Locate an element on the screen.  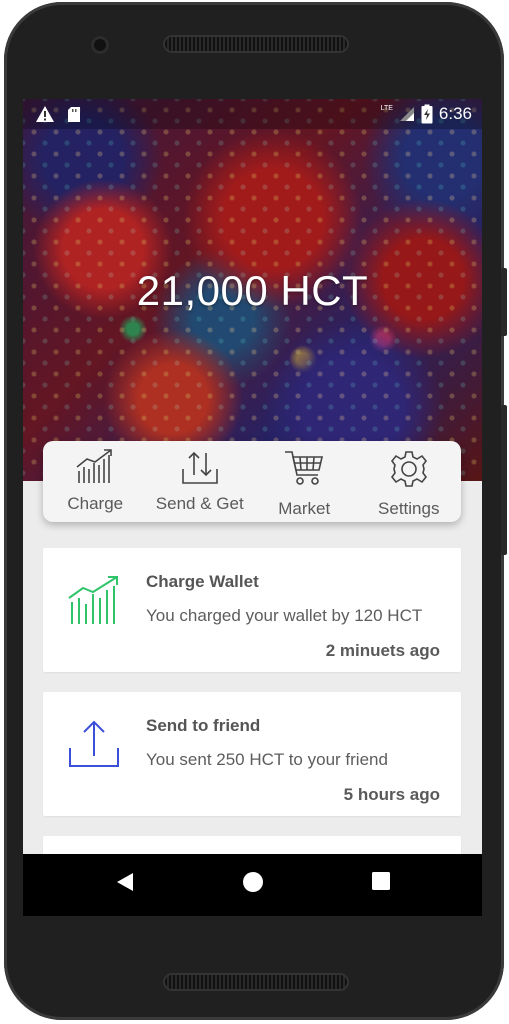
wallet-balance: 21,000 HCT is located at coordinates (252, 290).